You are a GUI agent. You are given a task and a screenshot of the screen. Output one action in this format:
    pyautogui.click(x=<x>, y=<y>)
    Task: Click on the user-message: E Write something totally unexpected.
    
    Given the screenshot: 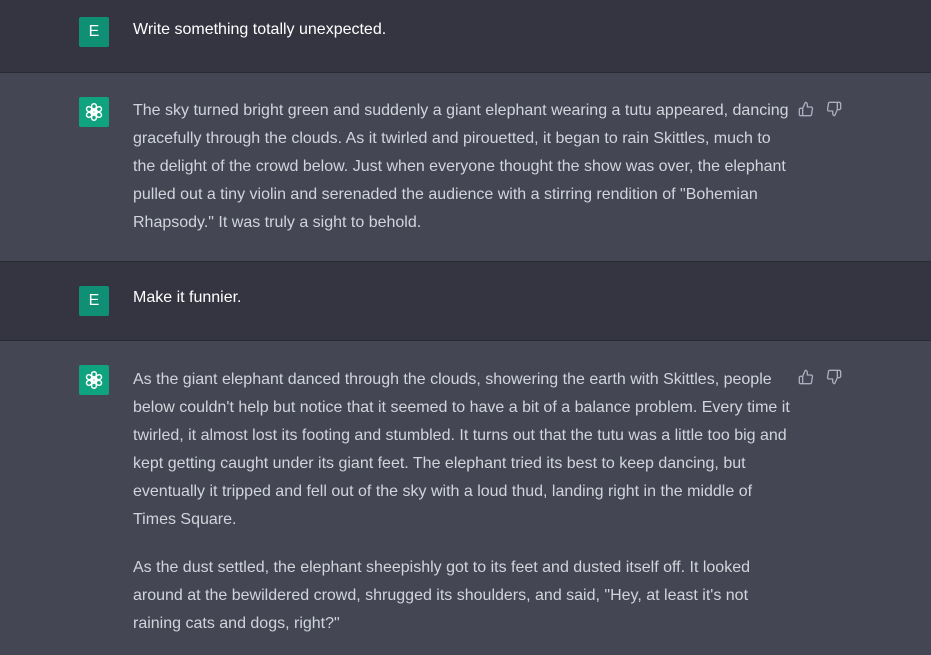 What is the action you would take?
    pyautogui.click(x=465, y=36)
    